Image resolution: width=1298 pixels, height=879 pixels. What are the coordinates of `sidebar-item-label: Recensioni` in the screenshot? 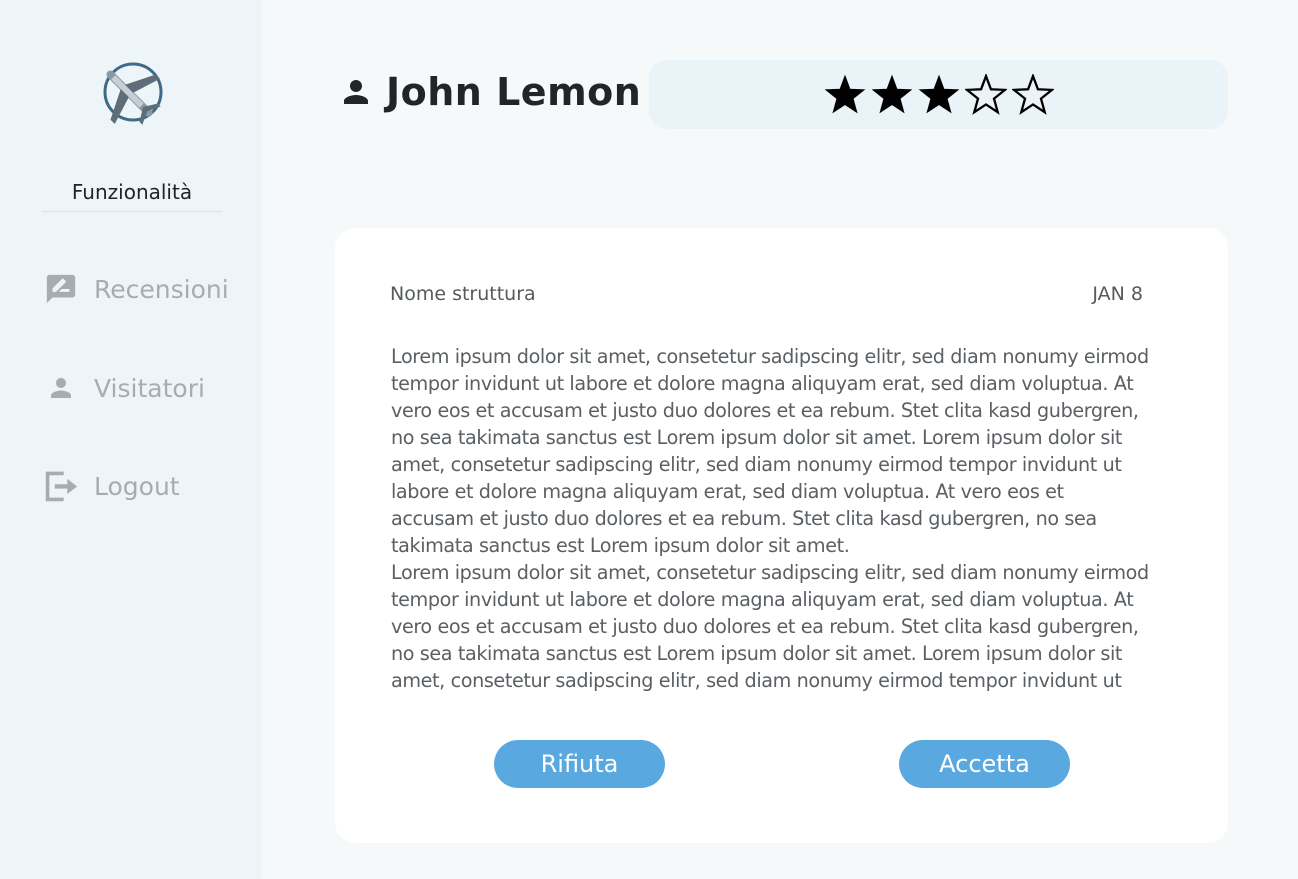 It's located at (161, 289).